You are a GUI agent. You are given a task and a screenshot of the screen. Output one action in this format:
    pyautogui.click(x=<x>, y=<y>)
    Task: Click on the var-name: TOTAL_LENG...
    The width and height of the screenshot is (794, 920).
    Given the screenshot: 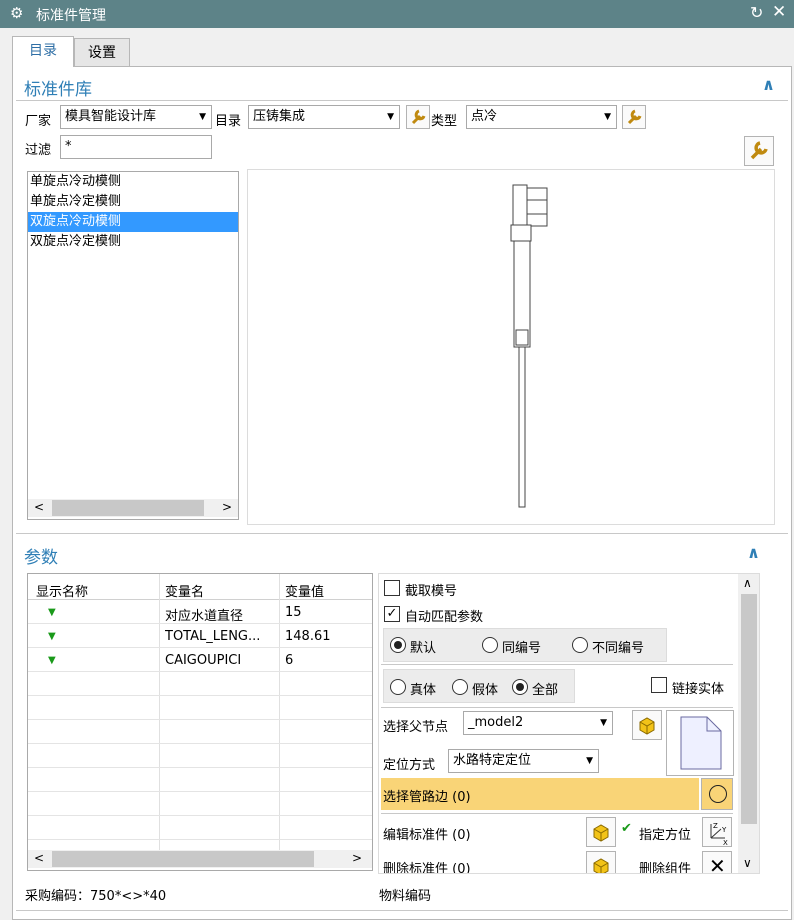 What is the action you would take?
    pyautogui.click(x=213, y=636)
    